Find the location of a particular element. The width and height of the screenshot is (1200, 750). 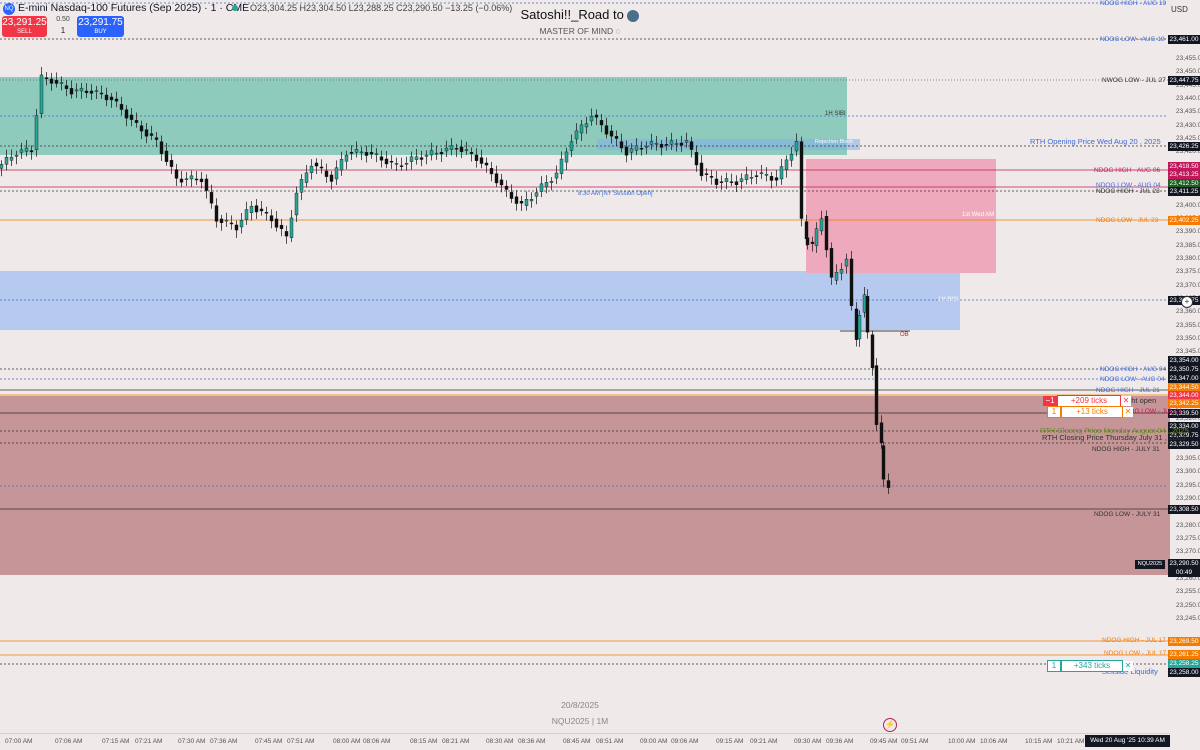

time-tick-label: 08:00 AM is located at coordinates (347, 741).